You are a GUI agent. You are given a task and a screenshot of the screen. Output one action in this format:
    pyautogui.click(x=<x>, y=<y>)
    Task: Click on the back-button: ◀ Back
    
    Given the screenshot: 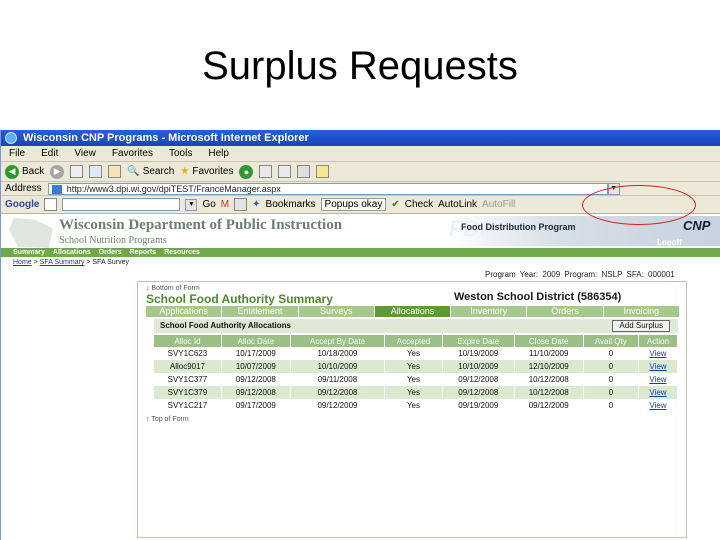 What is the action you would take?
    pyautogui.click(x=24, y=171)
    